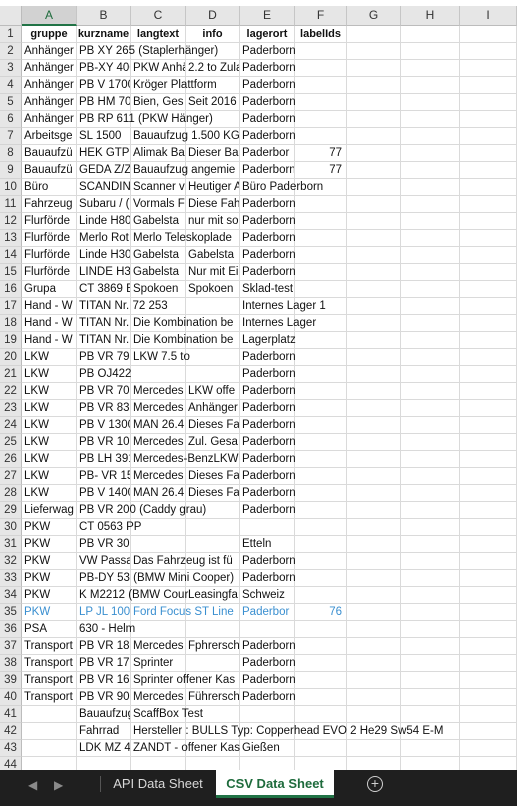  What do you see at coordinates (11, 697) in the screenshot?
I see `row-number: 40` at bounding box center [11, 697].